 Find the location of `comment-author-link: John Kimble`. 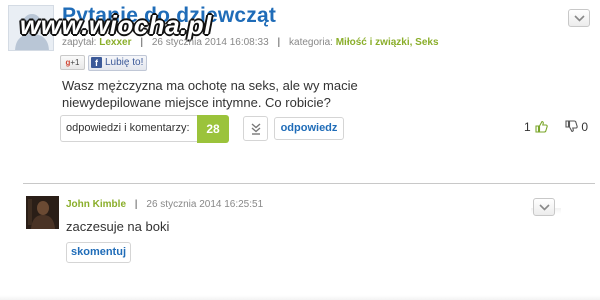

comment-author-link: John Kimble is located at coordinates (96, 204).